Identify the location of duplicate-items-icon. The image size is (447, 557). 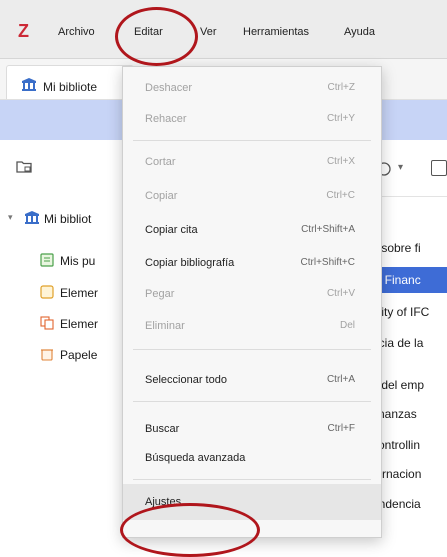
(47, 323).